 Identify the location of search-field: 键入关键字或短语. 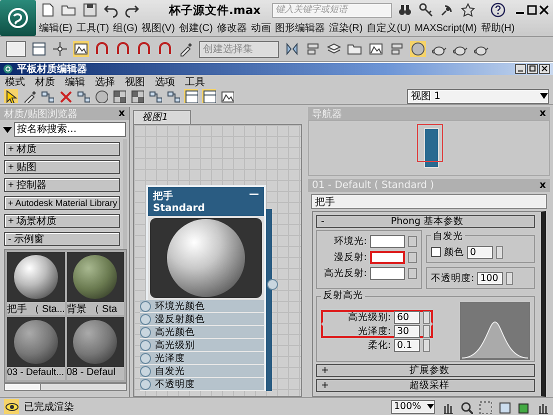
(332, 10).